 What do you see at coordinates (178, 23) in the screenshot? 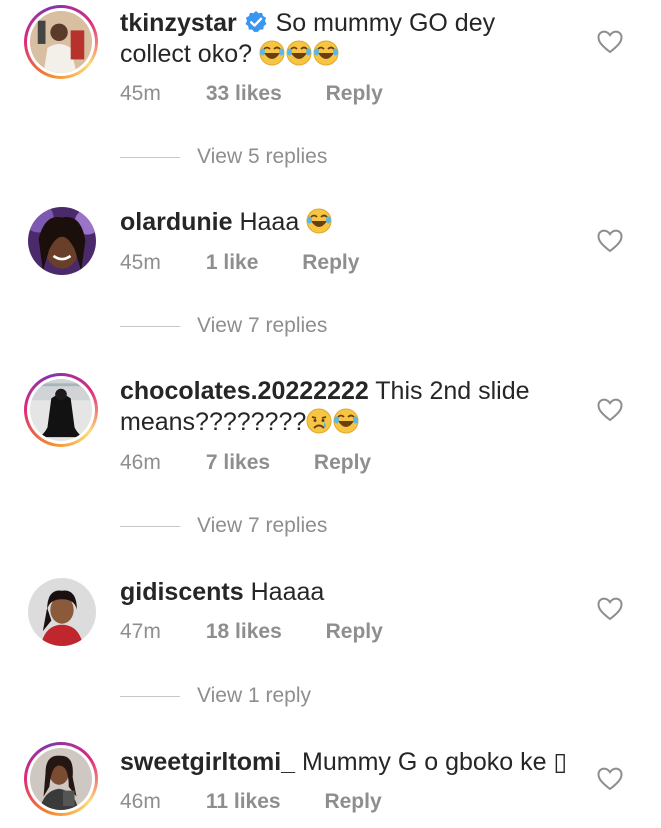
I see `comment-username: tkinzystar` at bounding box center [178, 23].